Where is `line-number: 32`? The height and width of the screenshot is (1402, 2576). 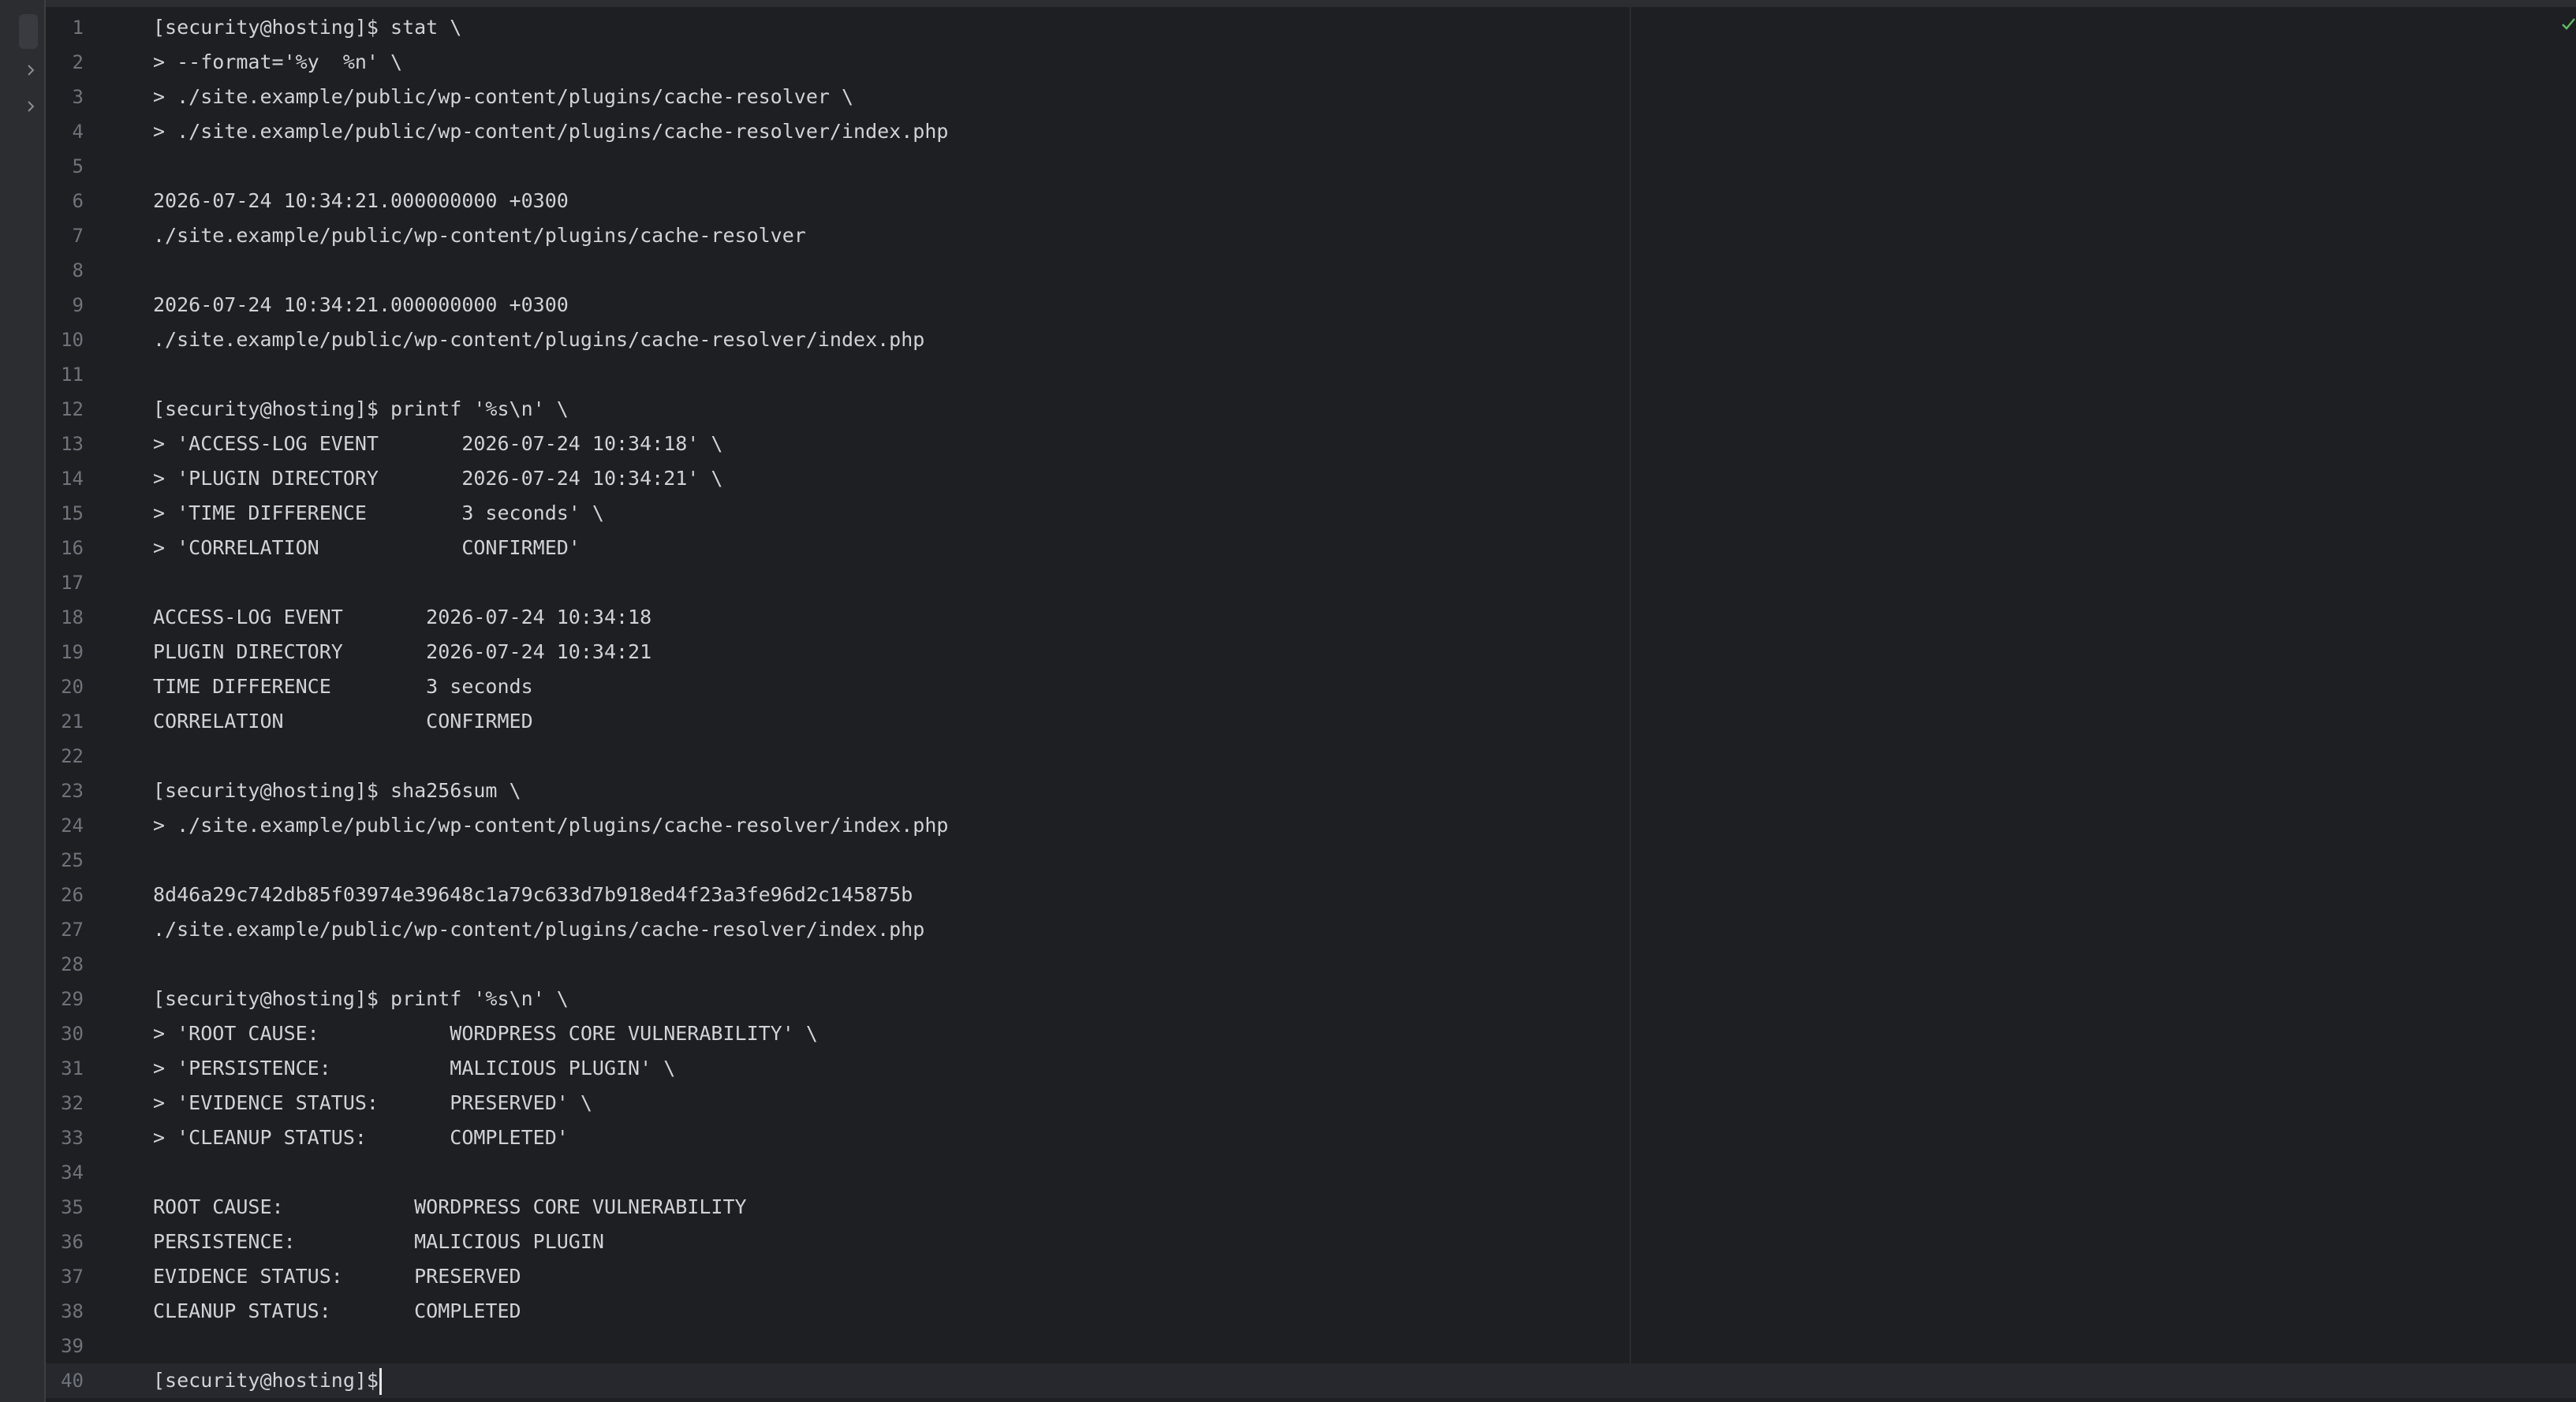
line-number: 32 is located at coordinates (72, 1103).